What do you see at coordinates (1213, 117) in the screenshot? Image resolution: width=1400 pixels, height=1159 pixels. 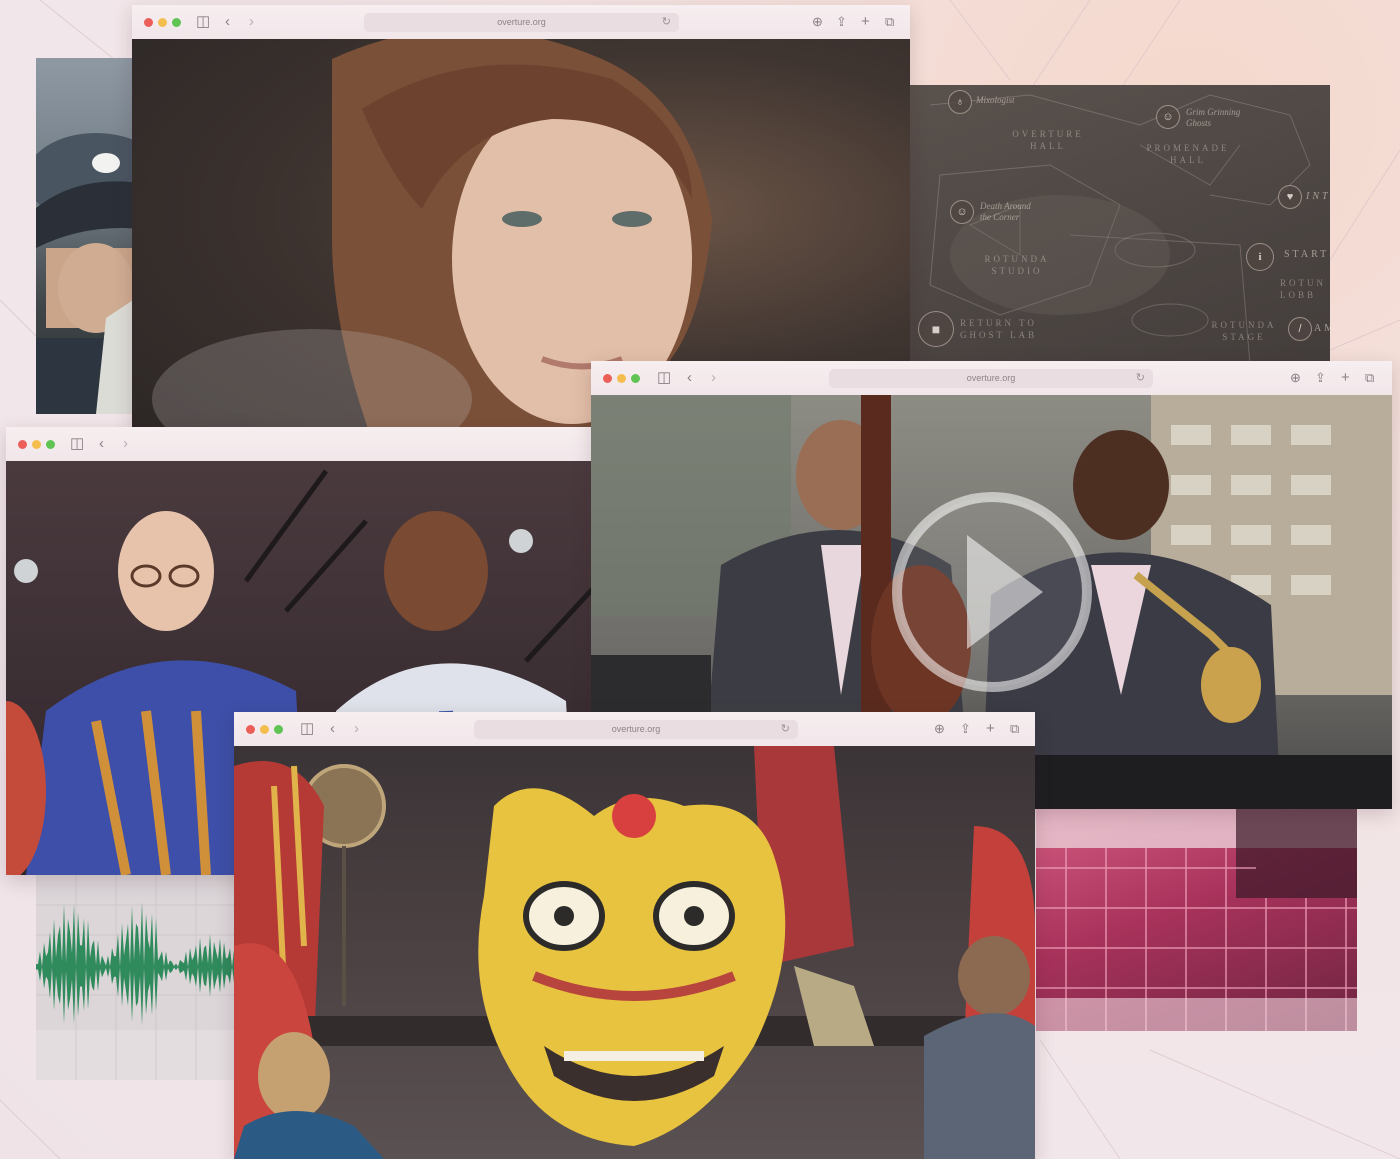 I see `grim-grinning-ghosts-label: Grim Grinning Ghosts` at bounding box center [1213, 117].